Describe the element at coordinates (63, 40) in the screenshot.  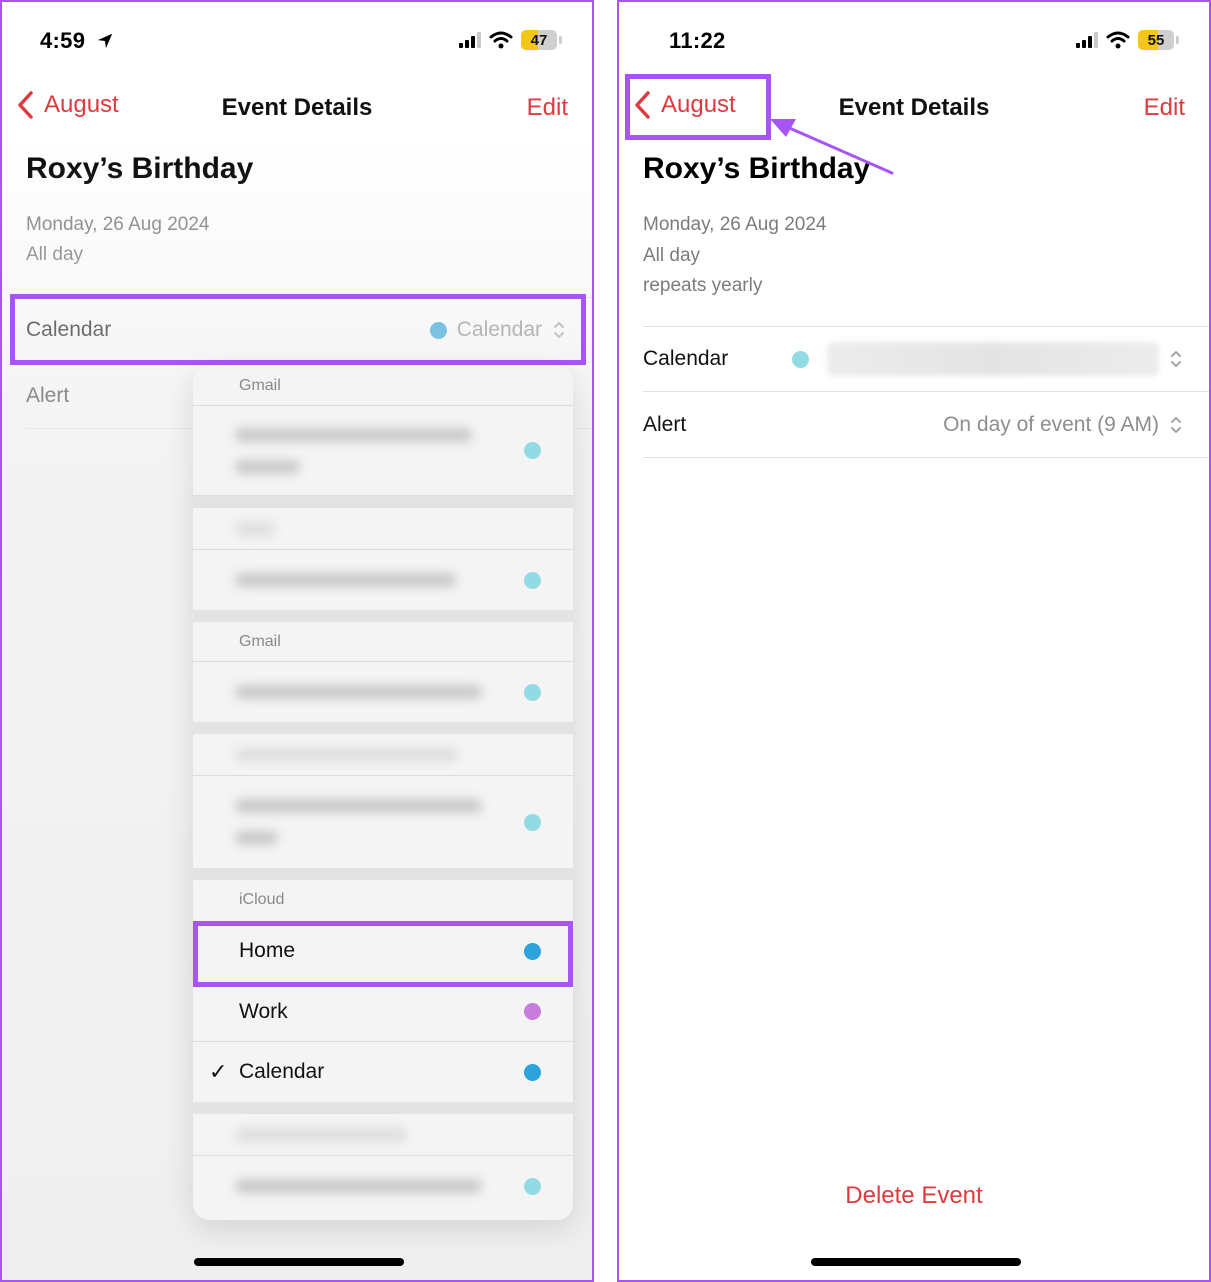
I see `clock-text: 4:59` at that location.